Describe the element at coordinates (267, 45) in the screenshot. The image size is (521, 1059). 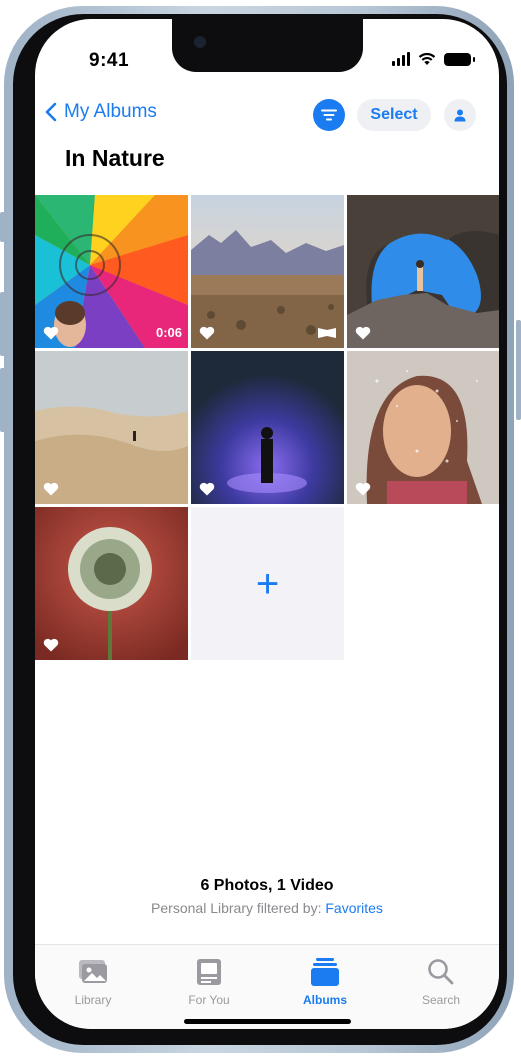
I see `dynamic-notch` at that location.